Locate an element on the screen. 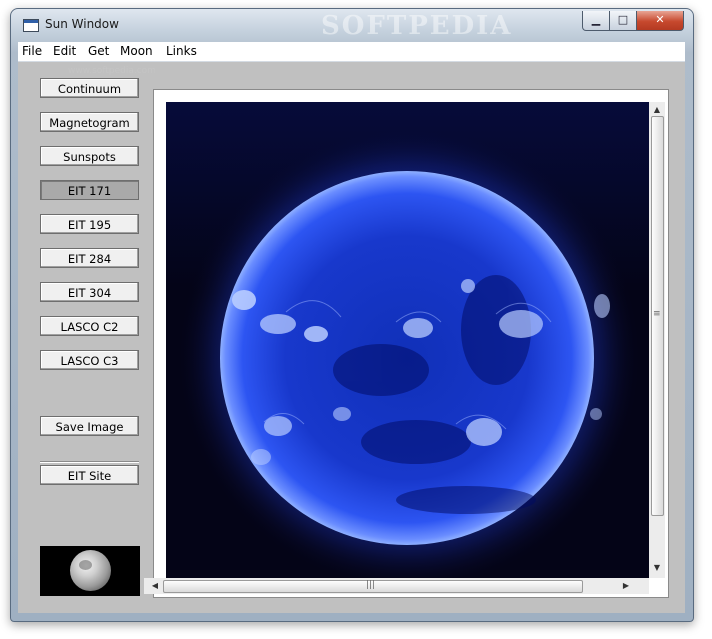 Image resolution: width=712 pixels, height=639 pixels. eit-171-button: EIT 171 is located at coordinates (89, 190).